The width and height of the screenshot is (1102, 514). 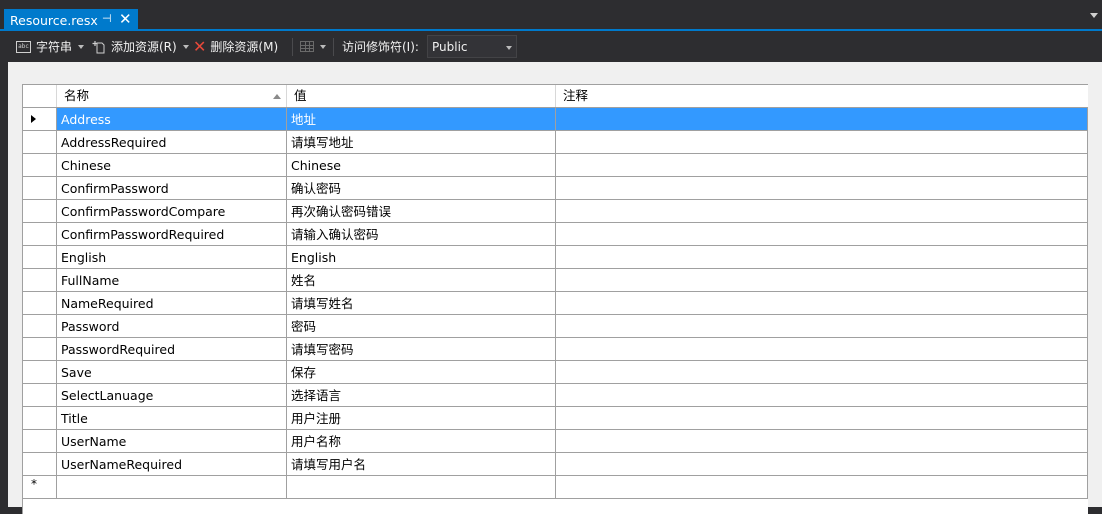 What do you see at coordinates (421, 165) in the screenshot?
I see `cell-value: Chinese` at bounding box center [421, 165].